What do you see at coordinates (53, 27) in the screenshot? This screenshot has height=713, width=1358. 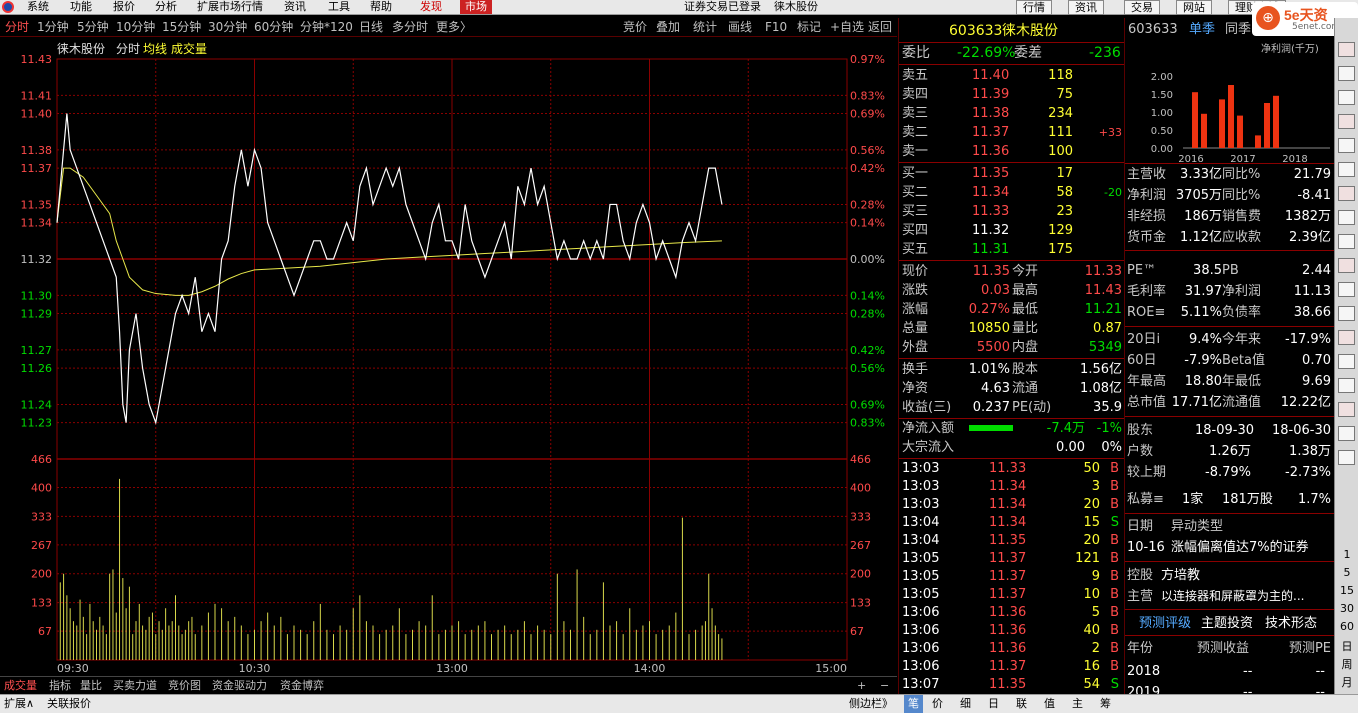 I see `tab-1min: 1分钟` at bounding box center [53, 27].